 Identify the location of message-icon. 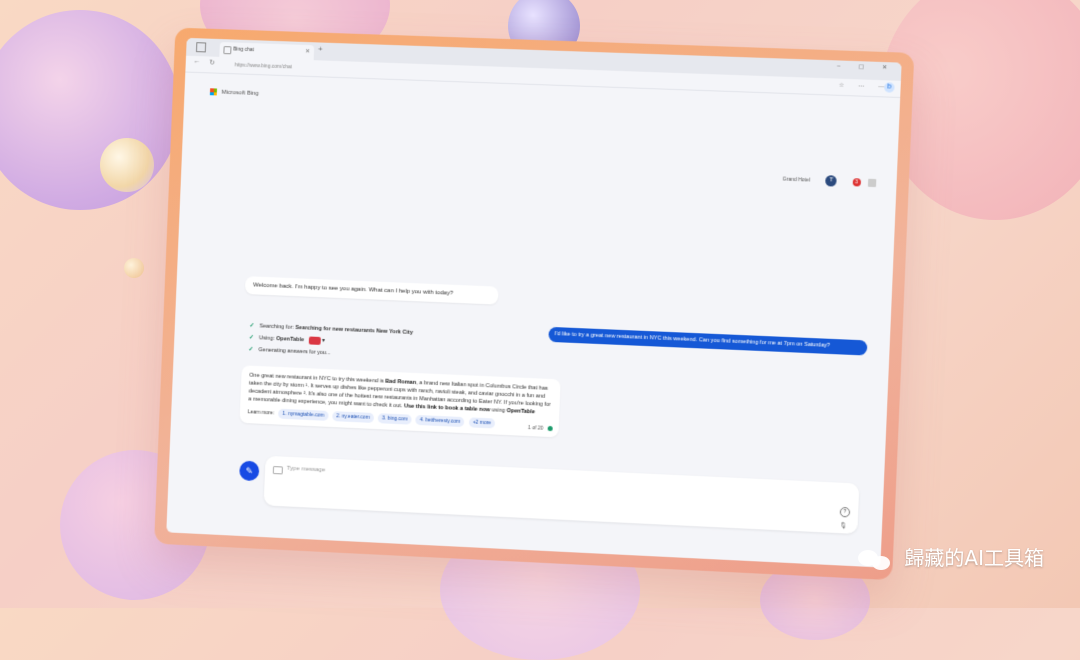
(277, 470).